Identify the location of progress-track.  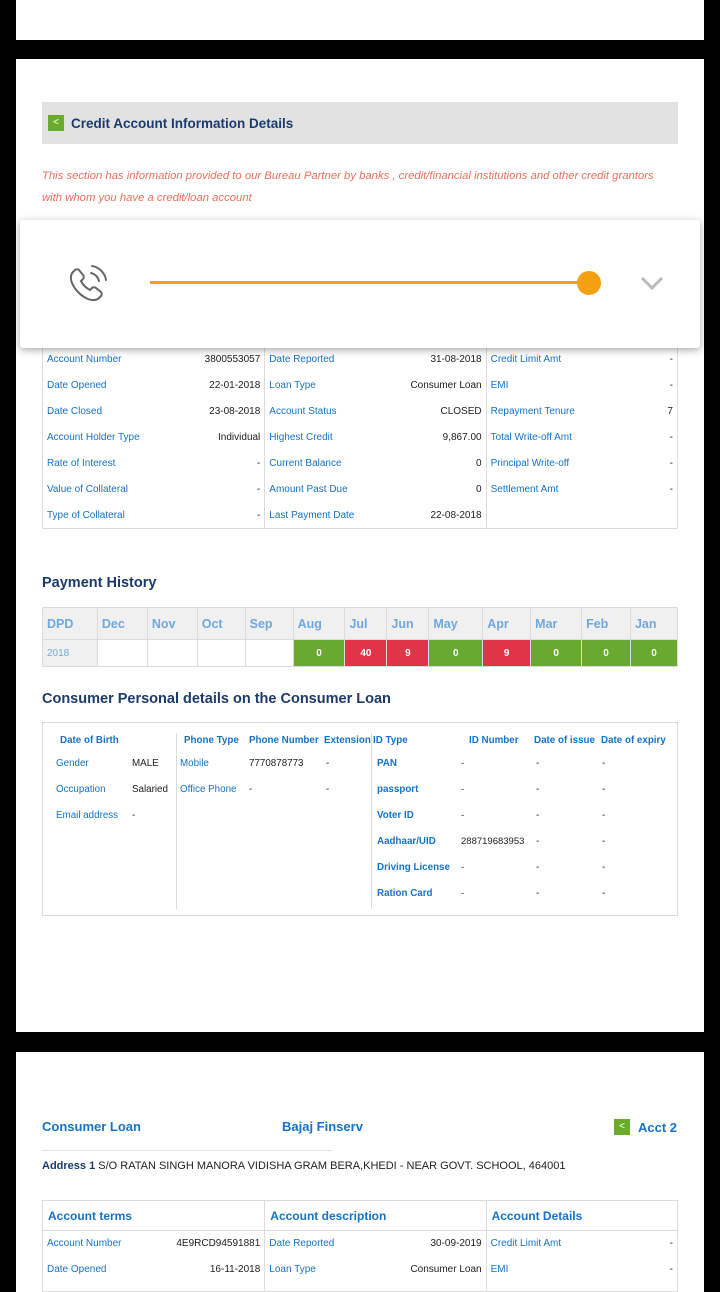
(370, 282).